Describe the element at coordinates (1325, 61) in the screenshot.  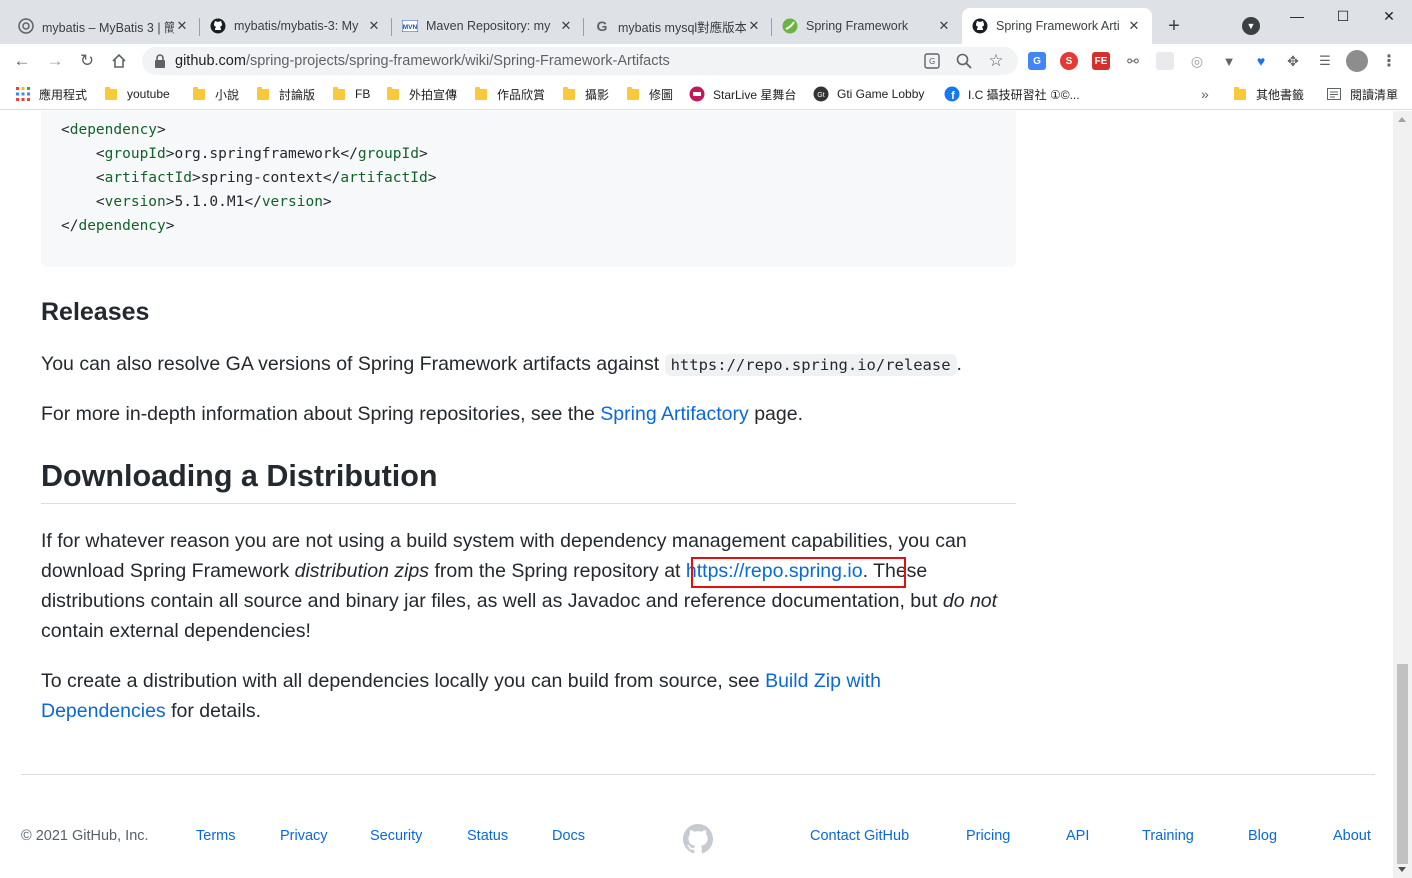
I see `media-icon: ☰` at that location.